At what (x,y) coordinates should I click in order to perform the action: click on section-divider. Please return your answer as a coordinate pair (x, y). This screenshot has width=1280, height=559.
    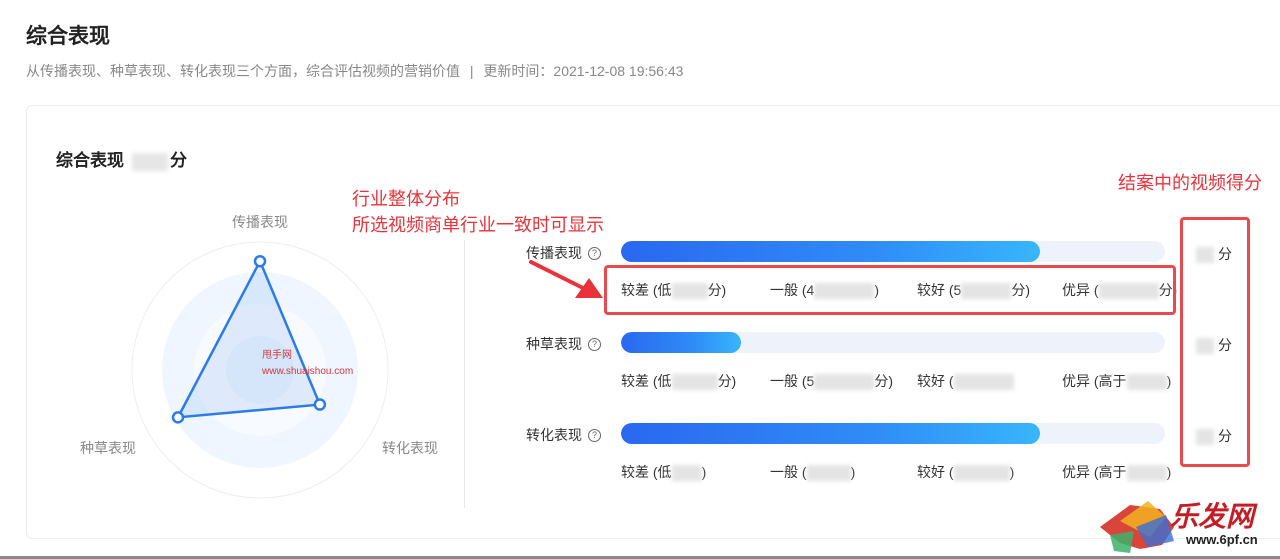
    Looking at the image, I should click on (464, 374).